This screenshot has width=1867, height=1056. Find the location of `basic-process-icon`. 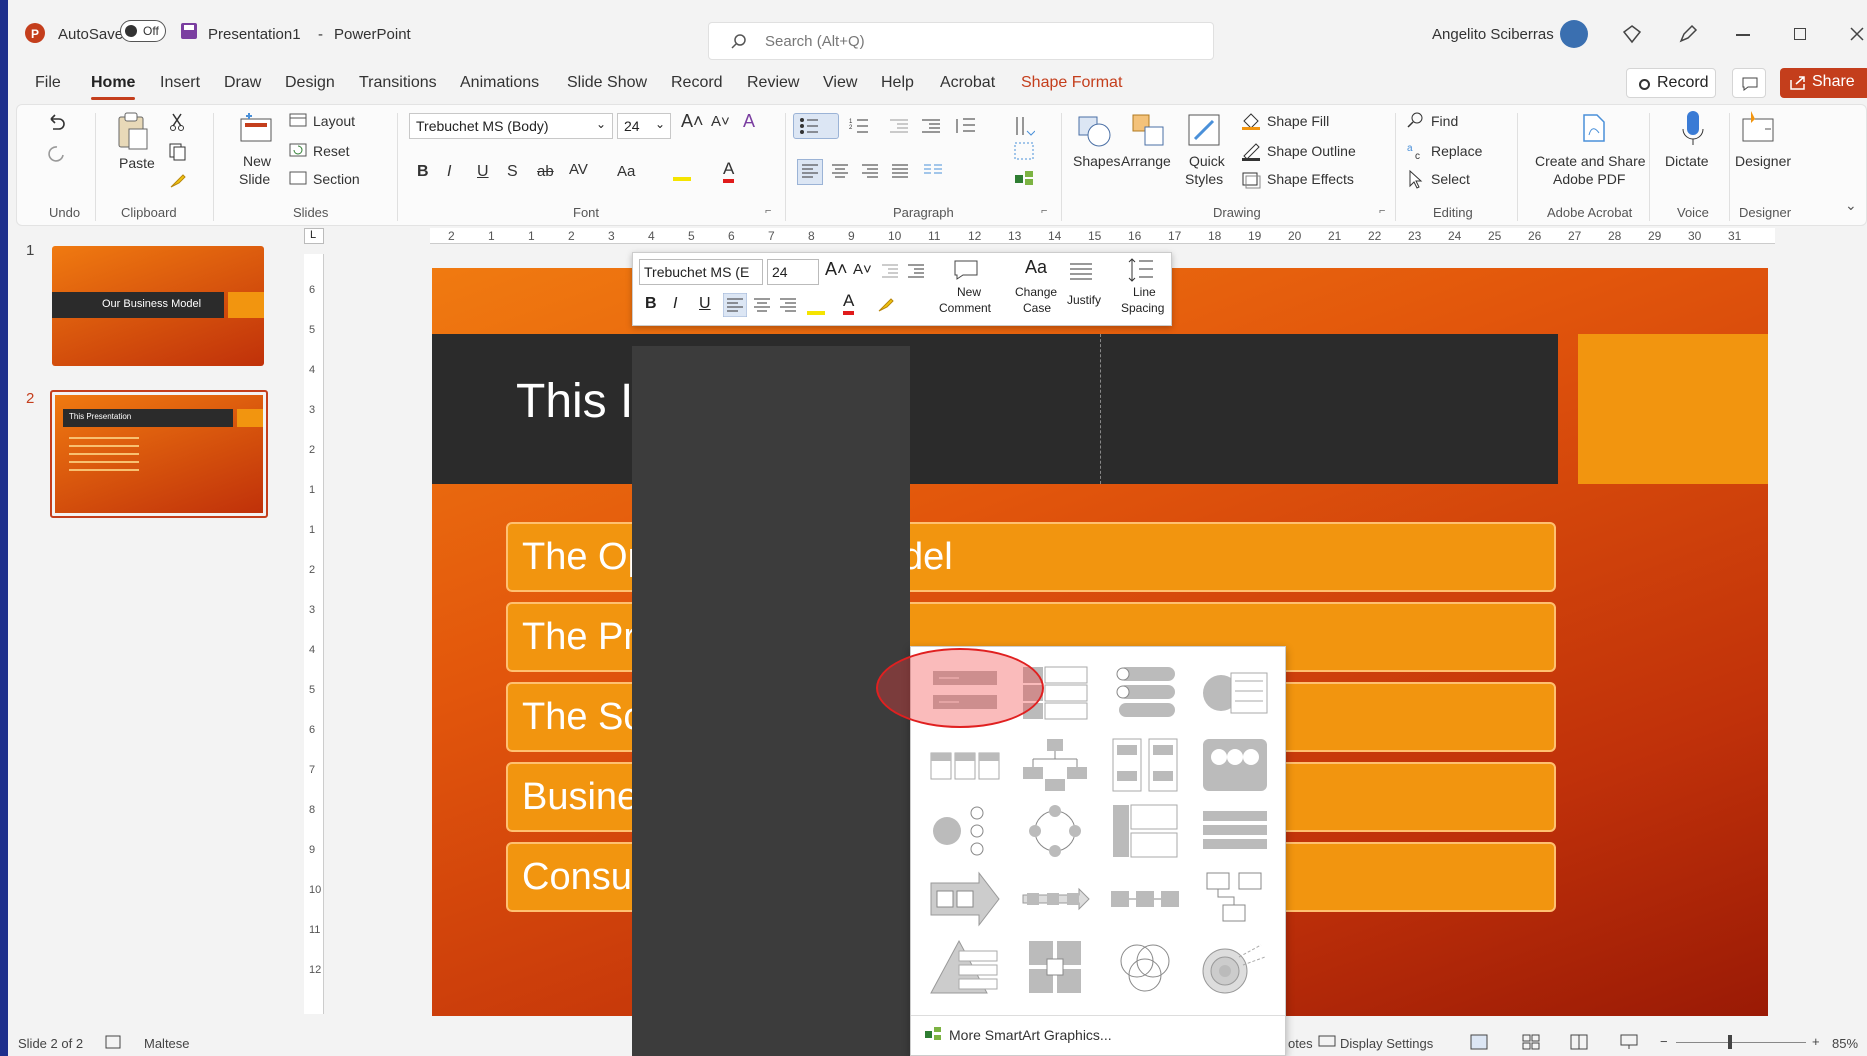

basic-process-icon is located at coordinates (1055, 899).